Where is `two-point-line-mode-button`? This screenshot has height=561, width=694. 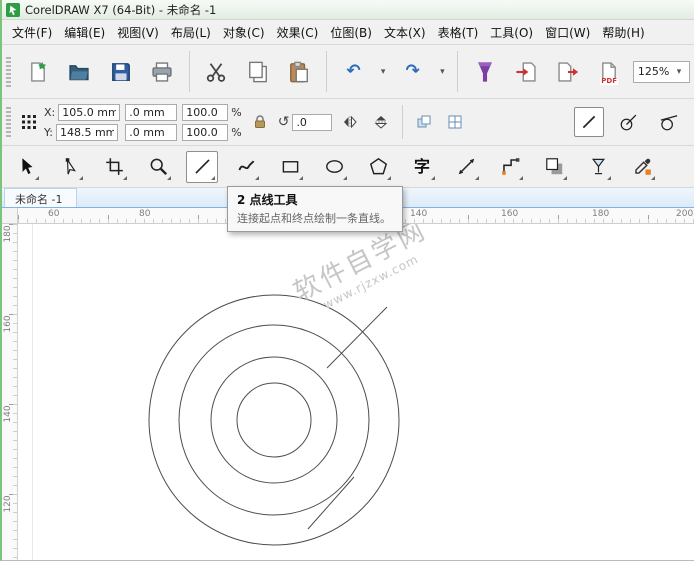
two-point-line-mode-button is located at coordinates (589, 122).